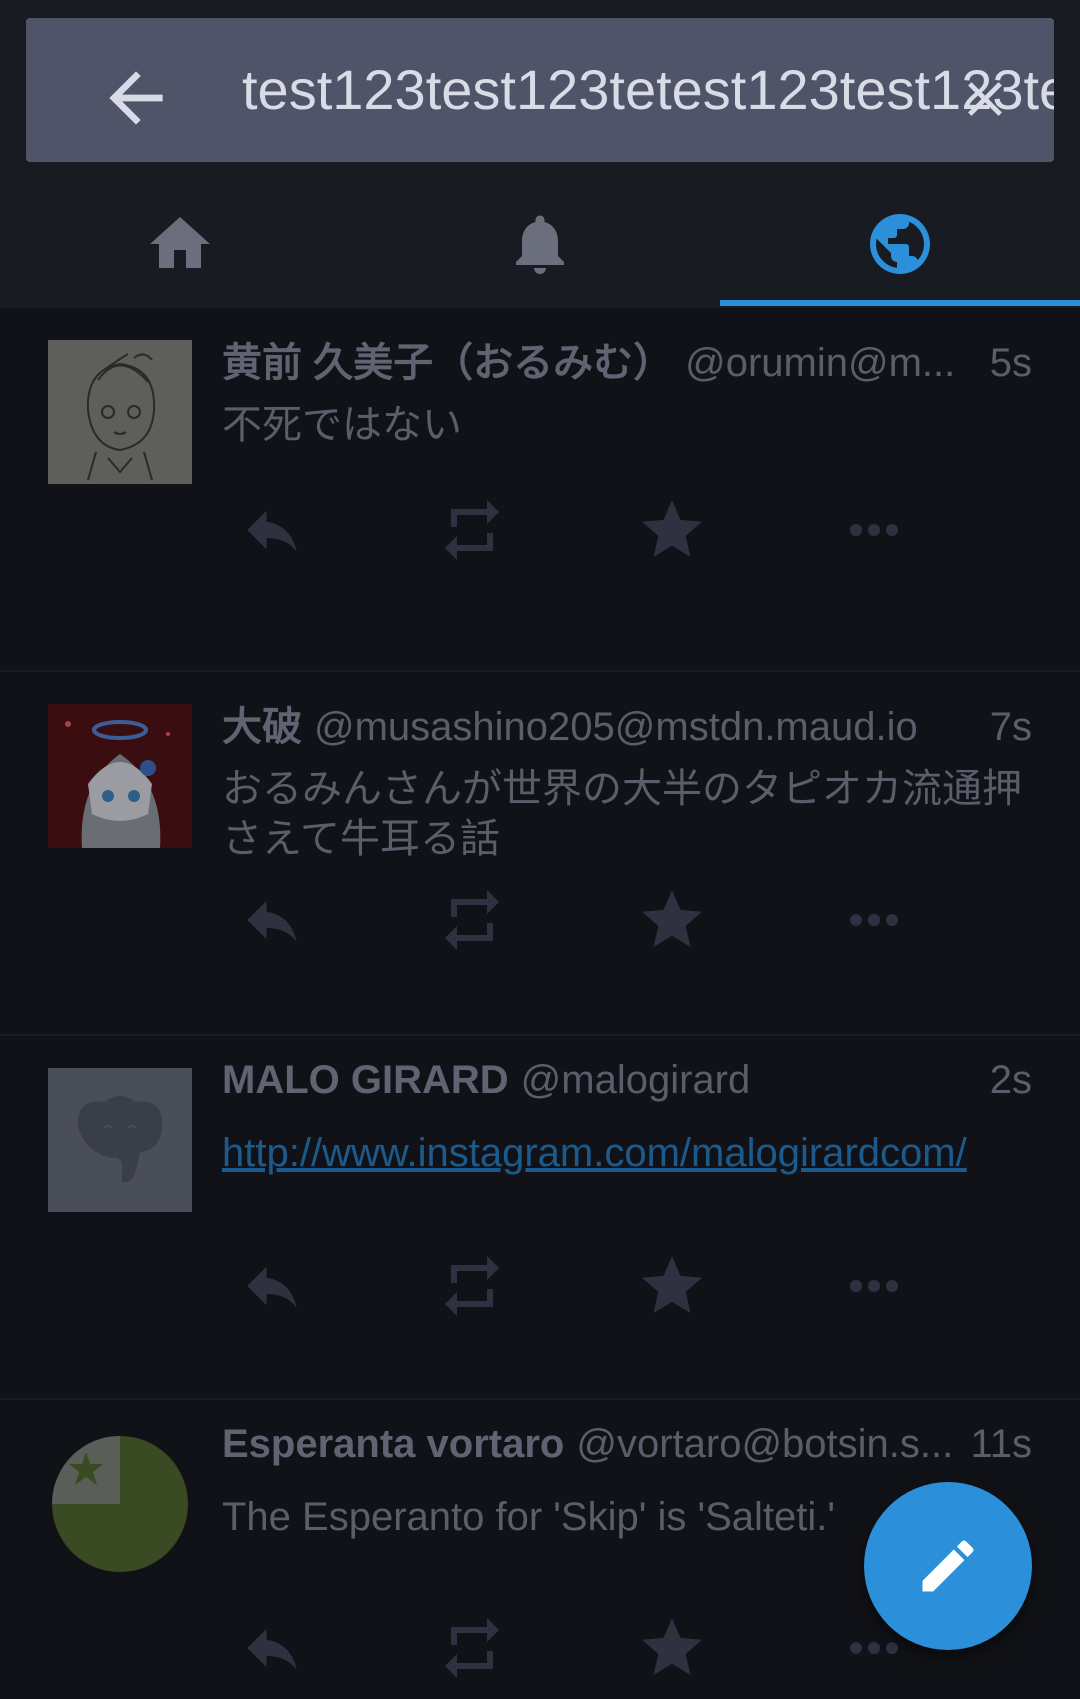 This screenshot has height=1699, width=1080. What do you see at coordinates (985, 99) in the screenshot?
I see `close-icon` at bounding box center [985, 99].